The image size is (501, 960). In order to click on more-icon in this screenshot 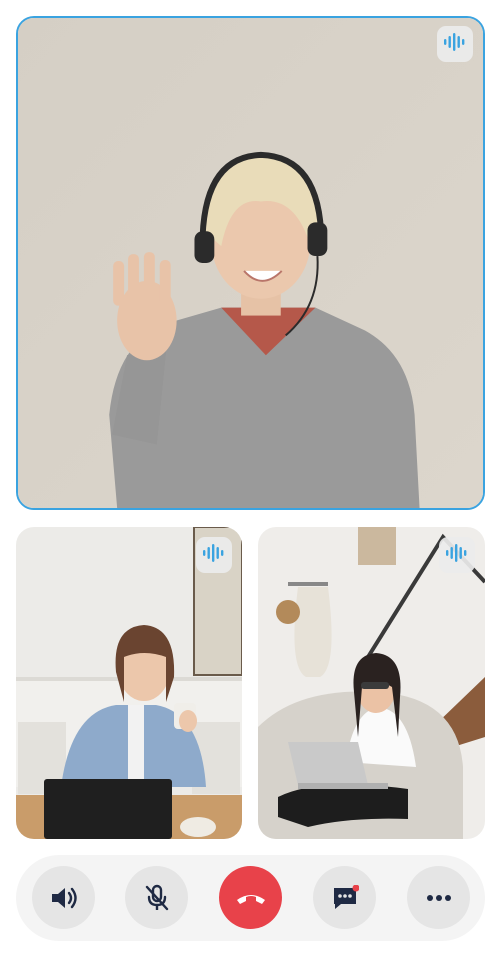, I will do `click(439, 898)`.